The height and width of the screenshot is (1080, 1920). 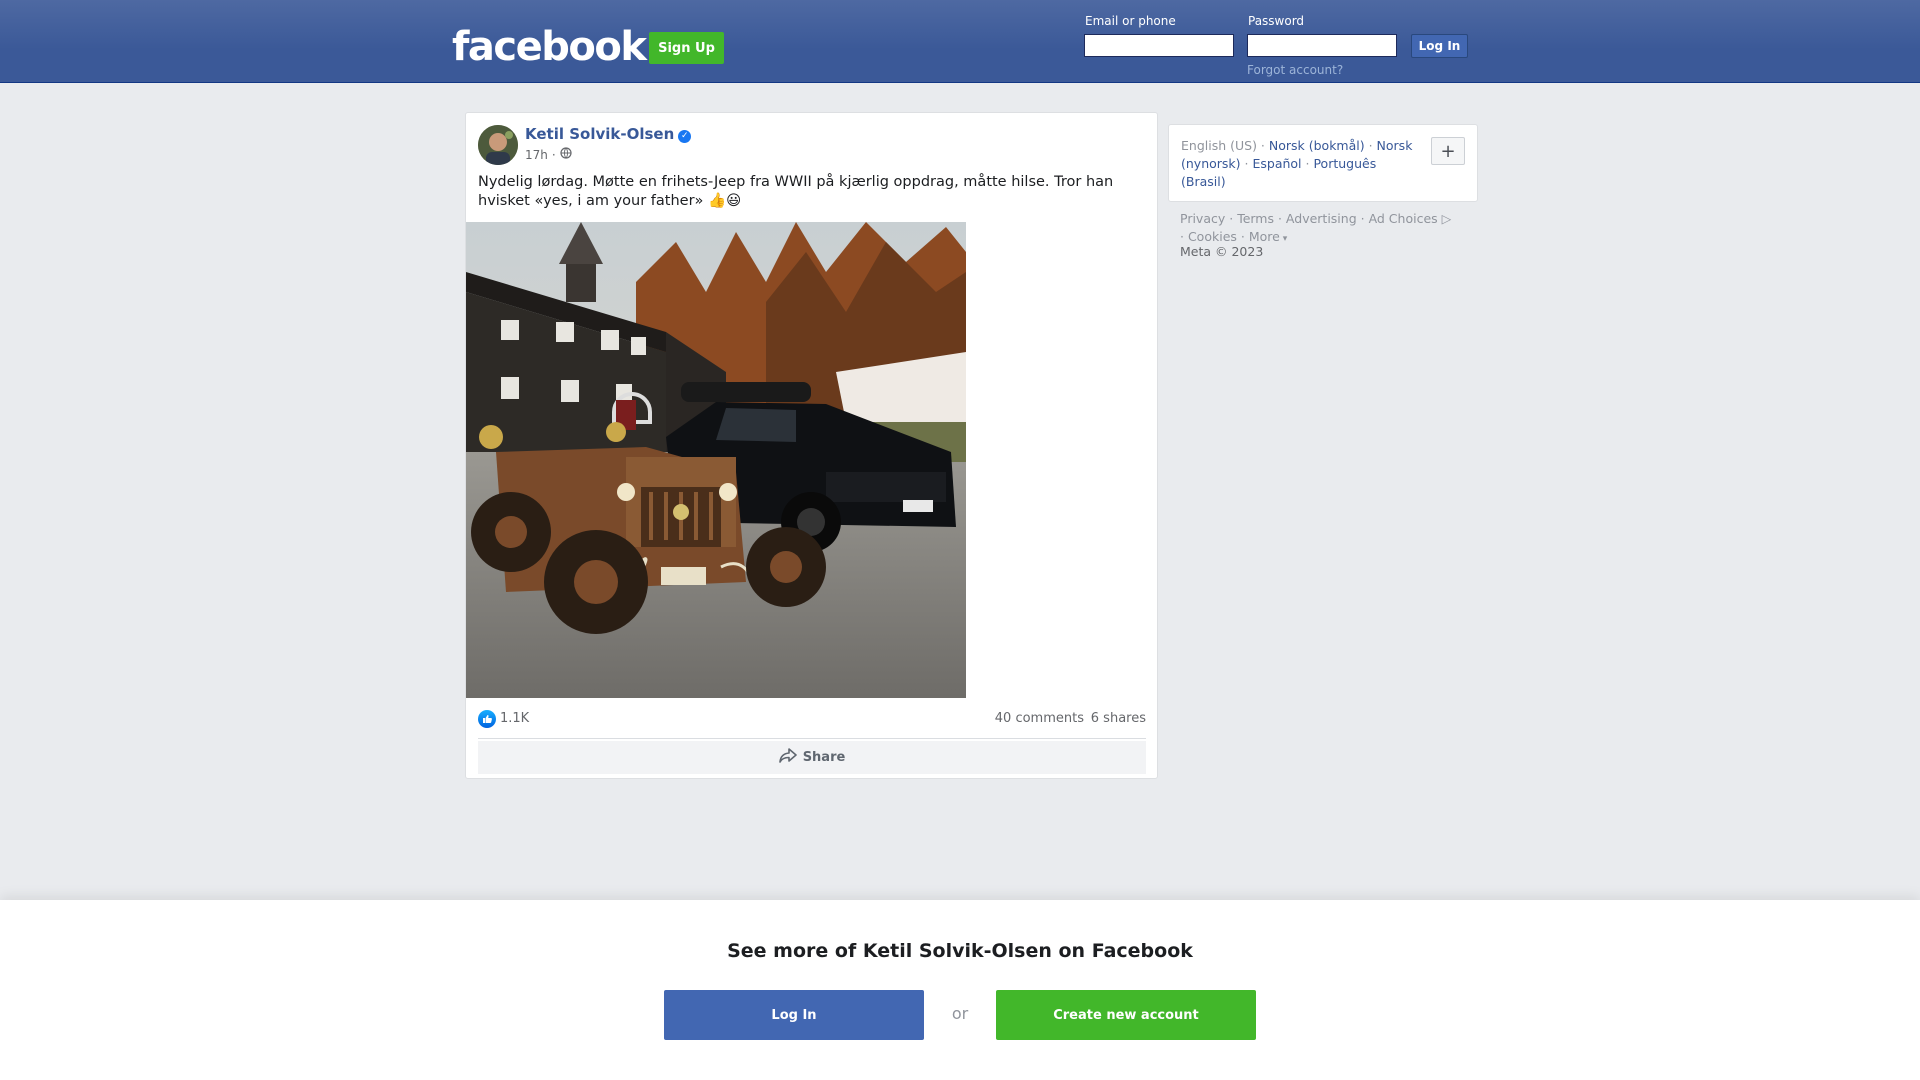 What do you see at coordinates (1202, 218) in the screenshot?
I see `footer-link-privacy: Privacy` at bounding box center [1202, 218].